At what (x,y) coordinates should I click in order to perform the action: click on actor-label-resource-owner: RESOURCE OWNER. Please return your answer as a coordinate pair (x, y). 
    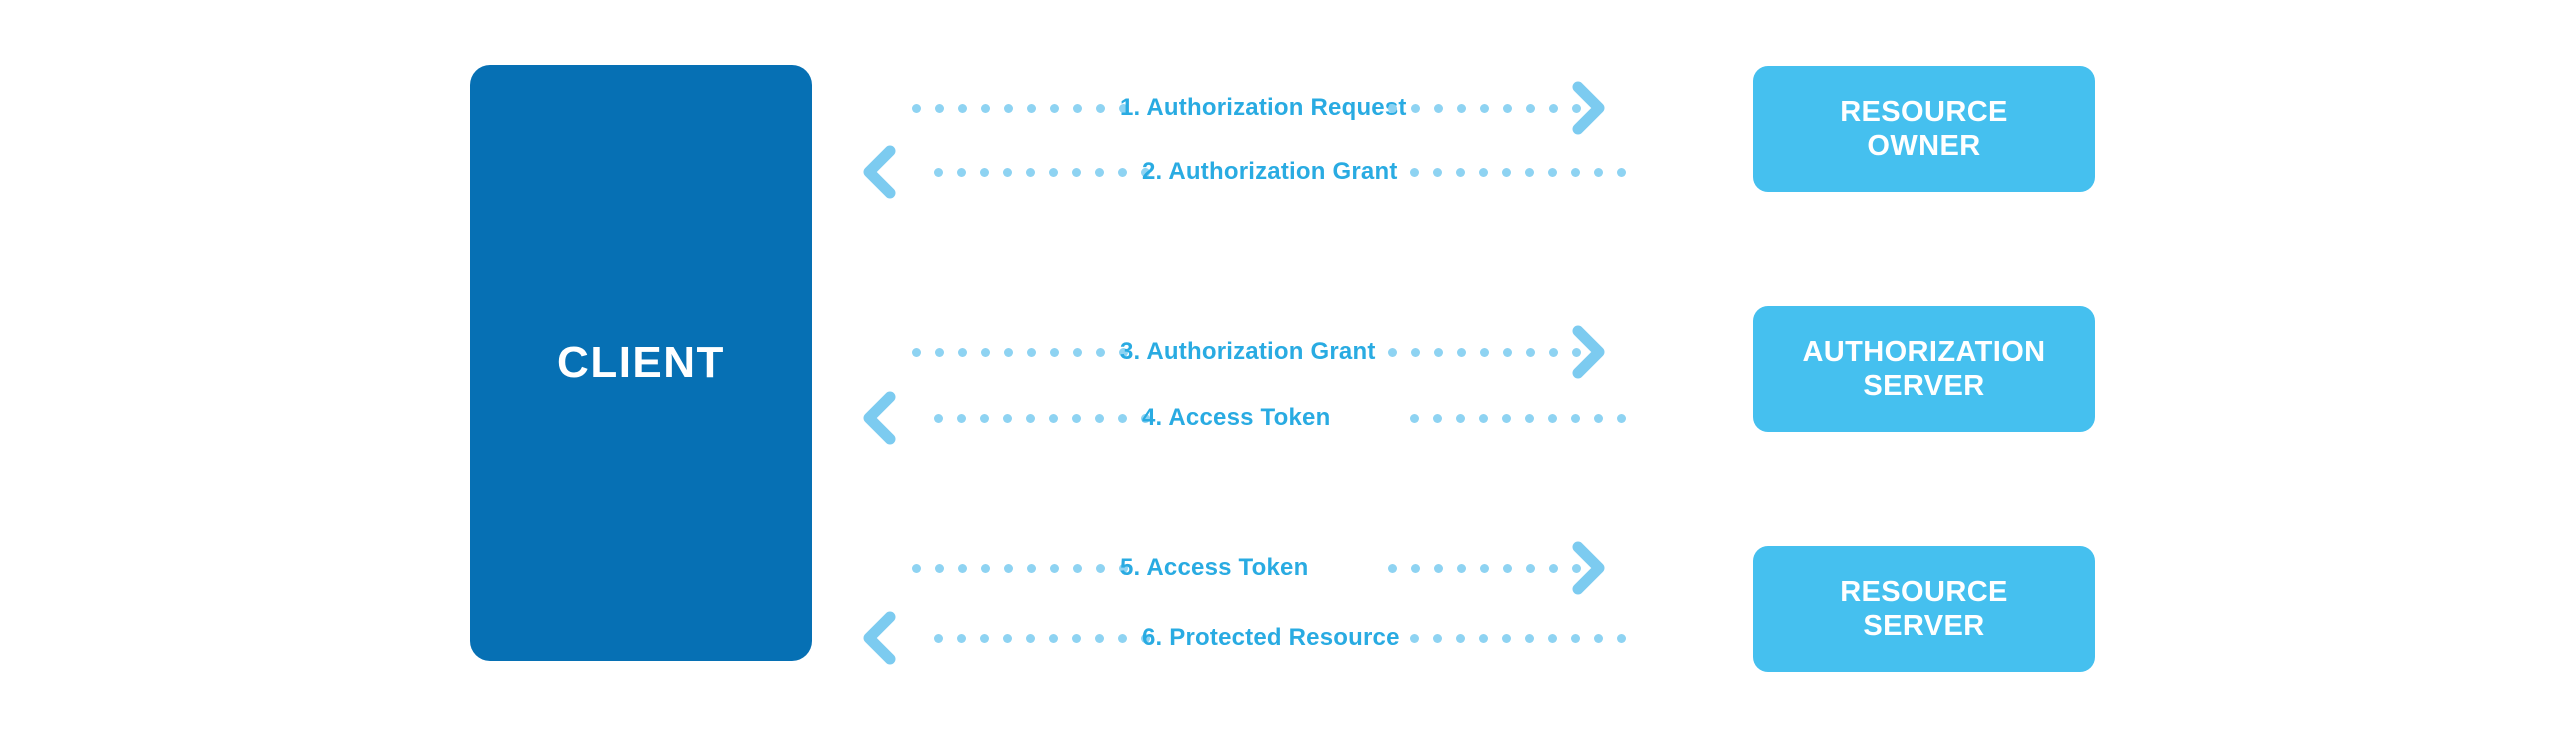
    Looking at the image, I should click on (1924, 128).